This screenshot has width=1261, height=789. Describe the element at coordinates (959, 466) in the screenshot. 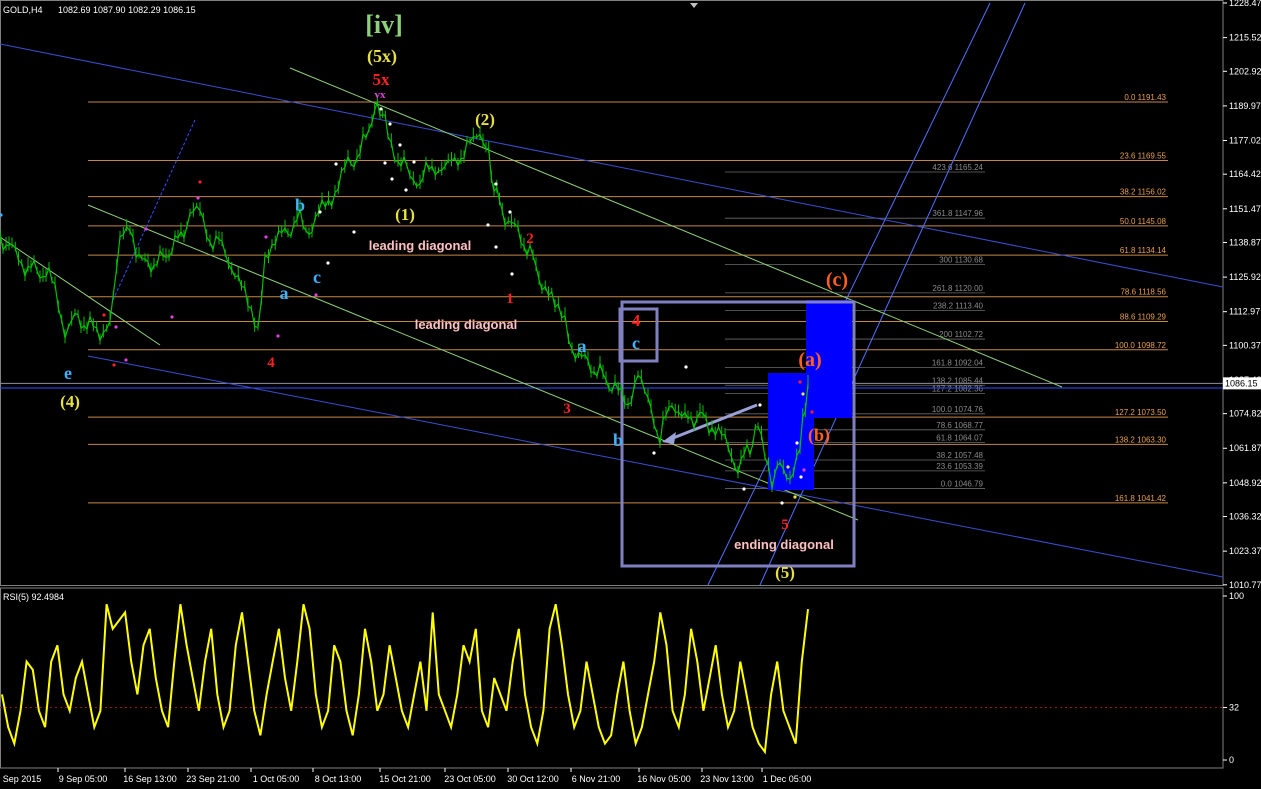

I see `fib-secondary-label: 23.6 1053.39` at that location.